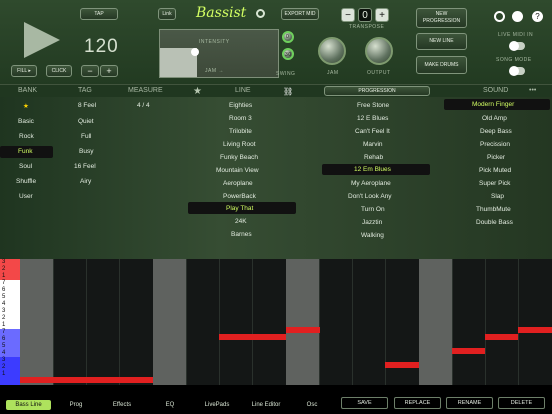 The height and width of the screenshot is (414, 552). I want to click on export-mid-button: EXPORT MID, so click(300, 14).